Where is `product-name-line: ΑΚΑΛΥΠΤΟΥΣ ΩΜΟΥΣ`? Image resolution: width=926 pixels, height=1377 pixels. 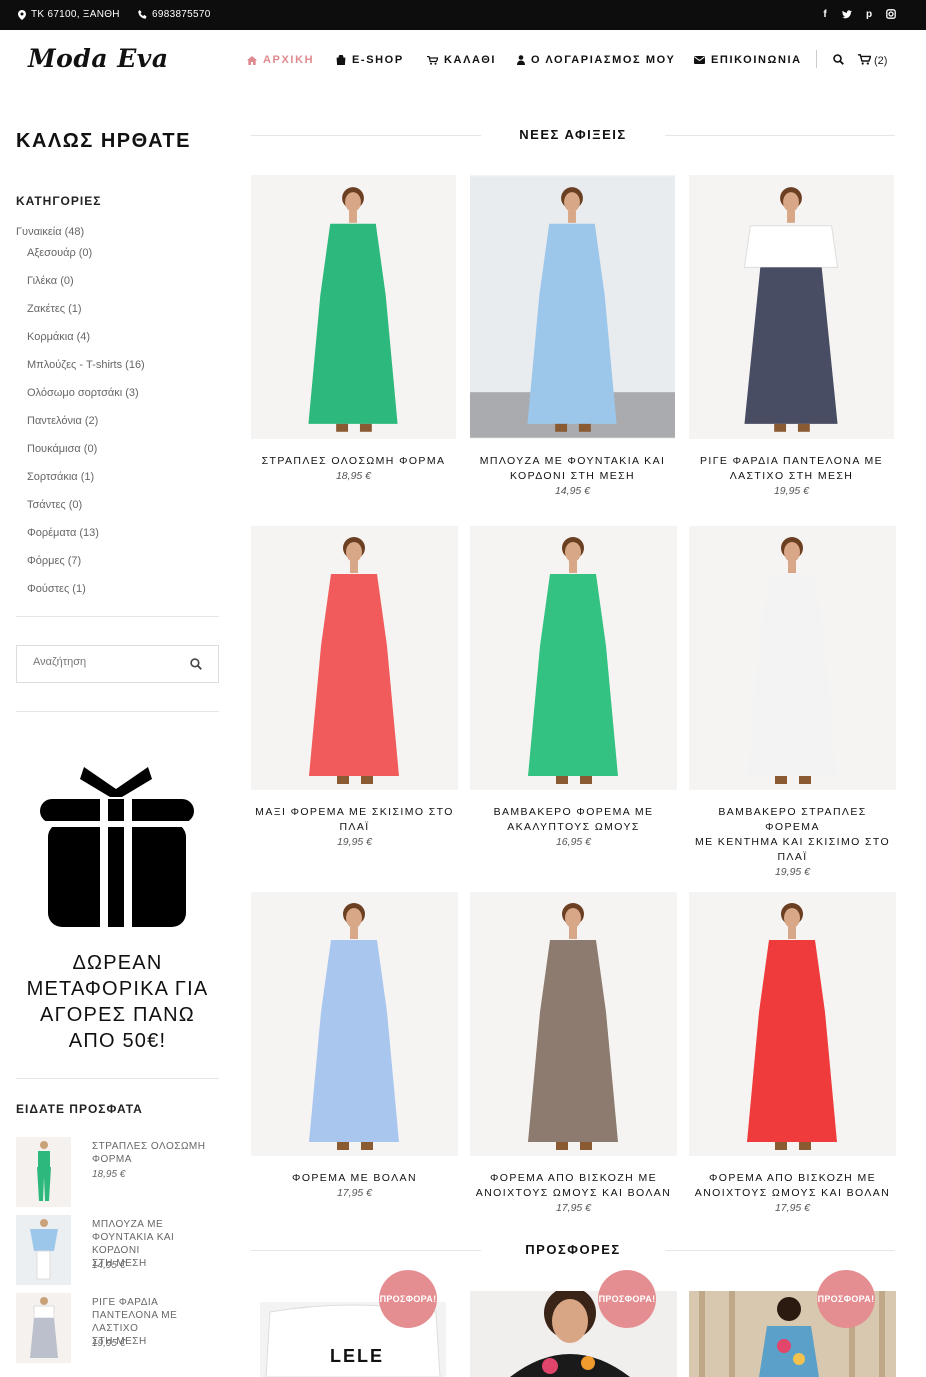 product-name-line: ΑΚΑΛΥΠΤΟΥΣ ΩΜΟΥΣ is located at coordinates (573, 827).